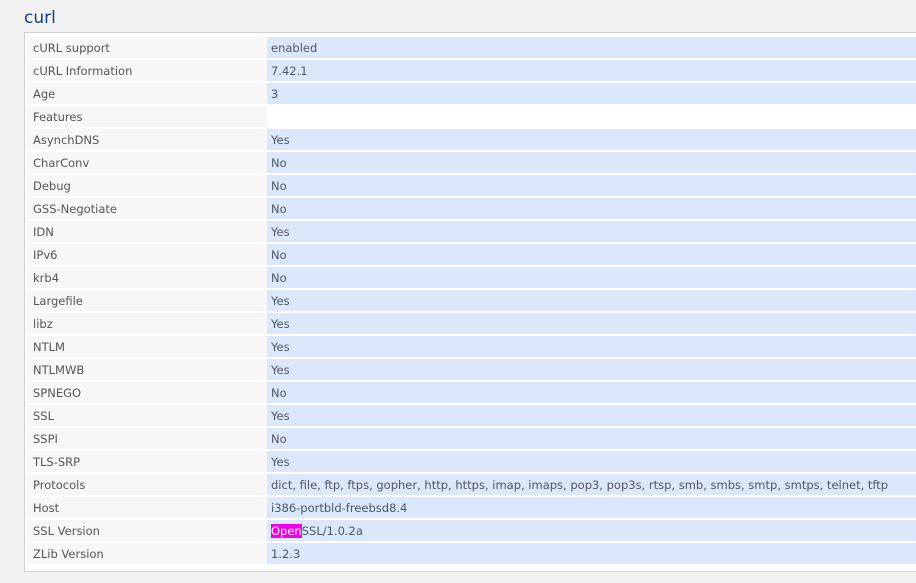 This screenshot has height=583, width=916. Describe the element at coordinates (332, 530) in the screenshot. I see `row-value-text: SSL/1.0.2a` at that location.